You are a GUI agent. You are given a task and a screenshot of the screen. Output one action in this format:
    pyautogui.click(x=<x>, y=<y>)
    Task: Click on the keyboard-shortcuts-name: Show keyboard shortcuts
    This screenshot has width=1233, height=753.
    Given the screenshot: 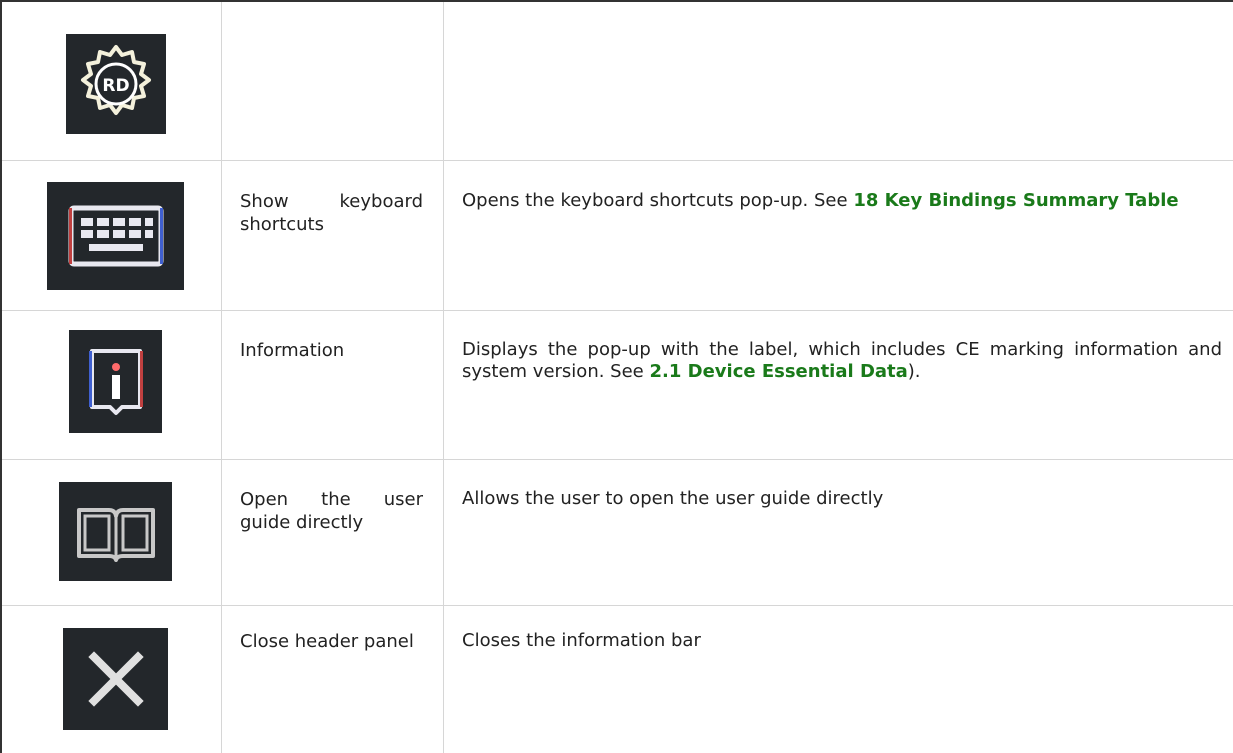 What is the action you would take?
    pyautogui.click(x=331, y=213)
    